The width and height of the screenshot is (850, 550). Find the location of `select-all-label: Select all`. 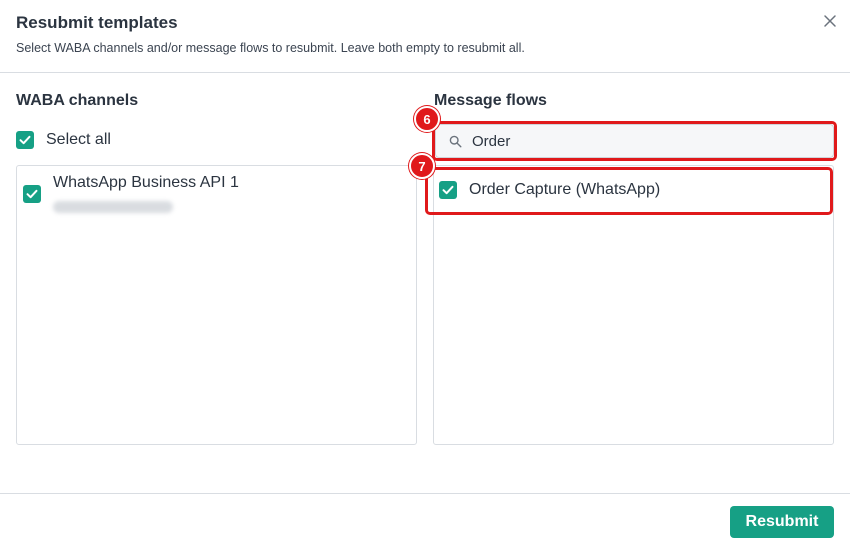

select-all-label: Select all is located at coordinates (78, 139).